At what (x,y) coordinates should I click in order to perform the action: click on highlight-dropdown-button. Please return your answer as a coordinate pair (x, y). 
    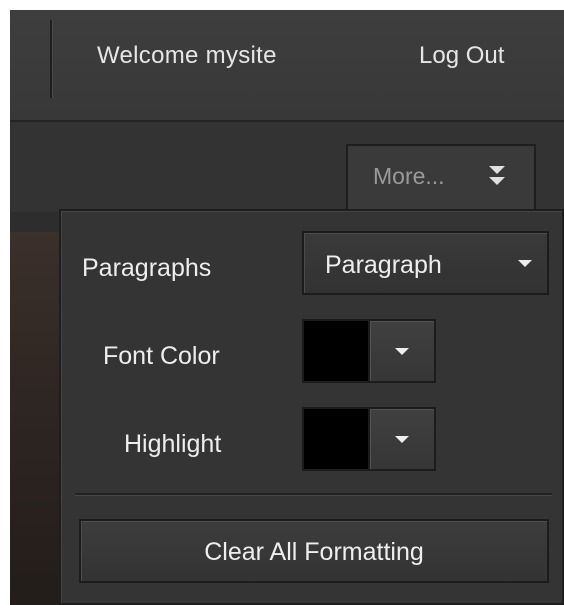
    Looking at the image, I should click on (401, 439).